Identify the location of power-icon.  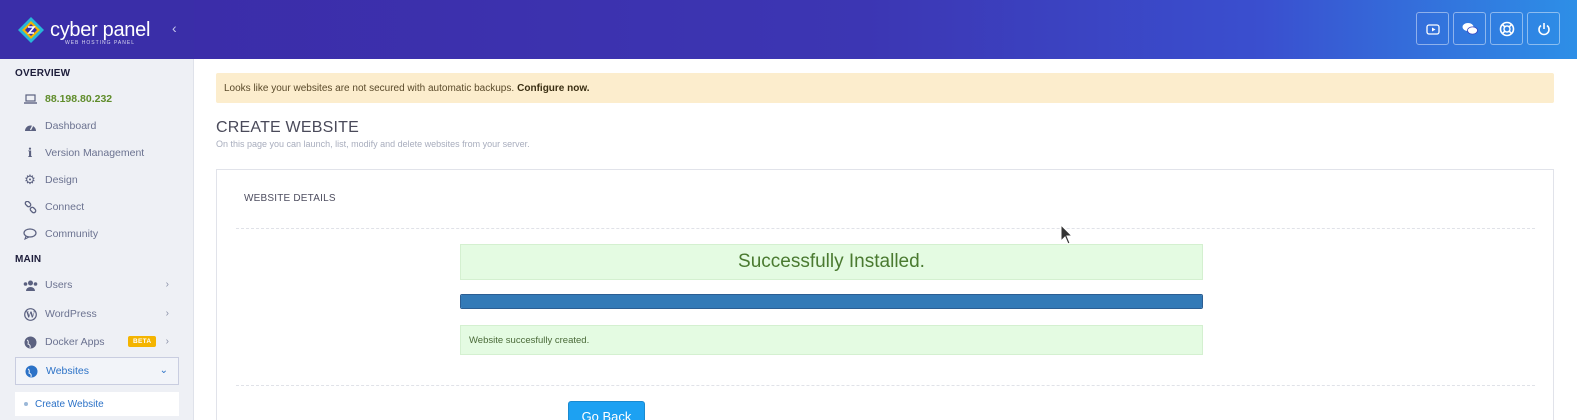
(1543, 28).